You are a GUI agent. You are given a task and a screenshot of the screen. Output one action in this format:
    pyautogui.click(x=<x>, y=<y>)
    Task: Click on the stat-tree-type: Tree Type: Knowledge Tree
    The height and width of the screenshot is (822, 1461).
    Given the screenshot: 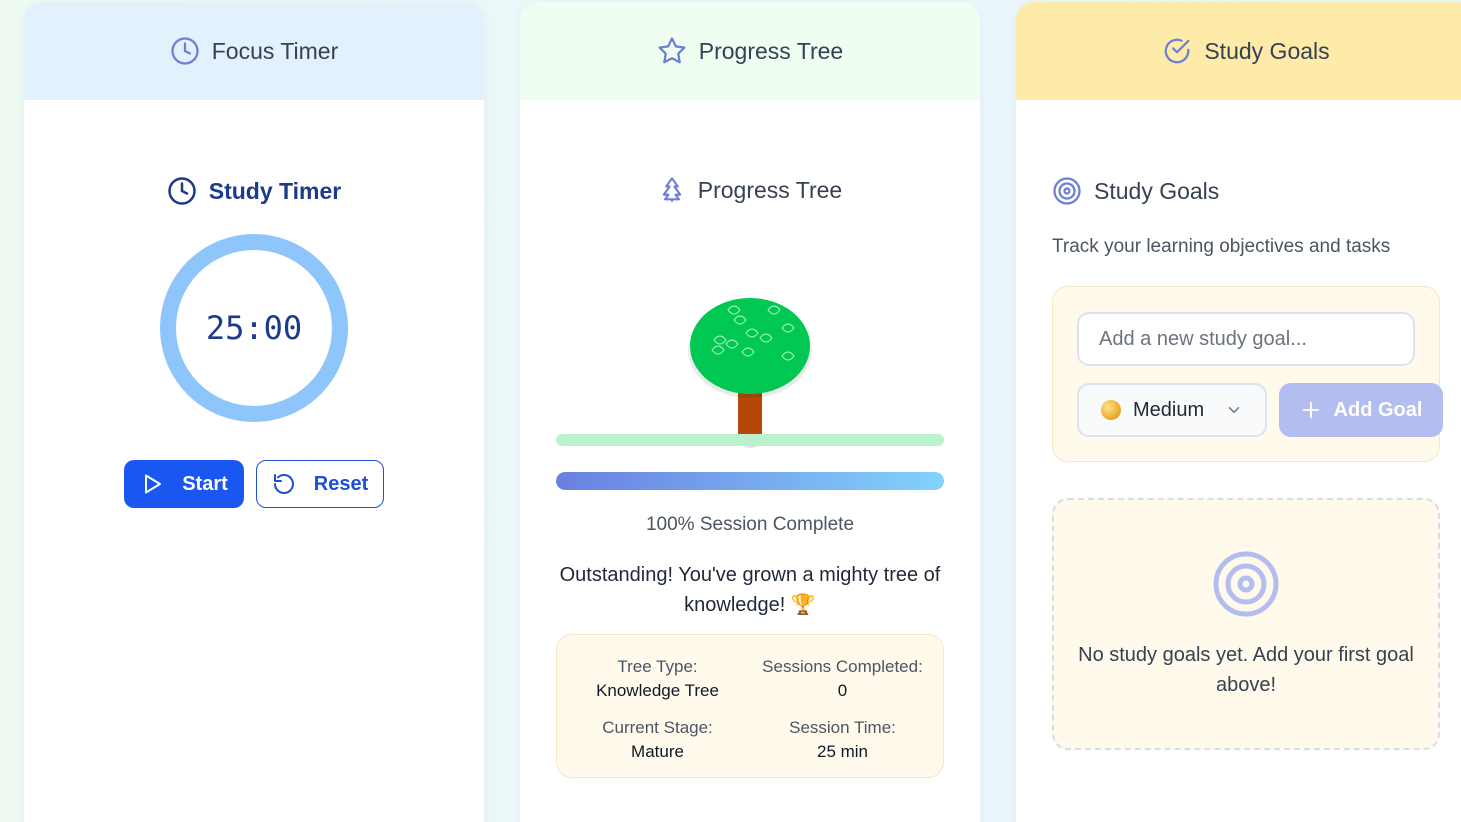 What is the action you would take?
    pyautogui.click(x=657, y=679)
    